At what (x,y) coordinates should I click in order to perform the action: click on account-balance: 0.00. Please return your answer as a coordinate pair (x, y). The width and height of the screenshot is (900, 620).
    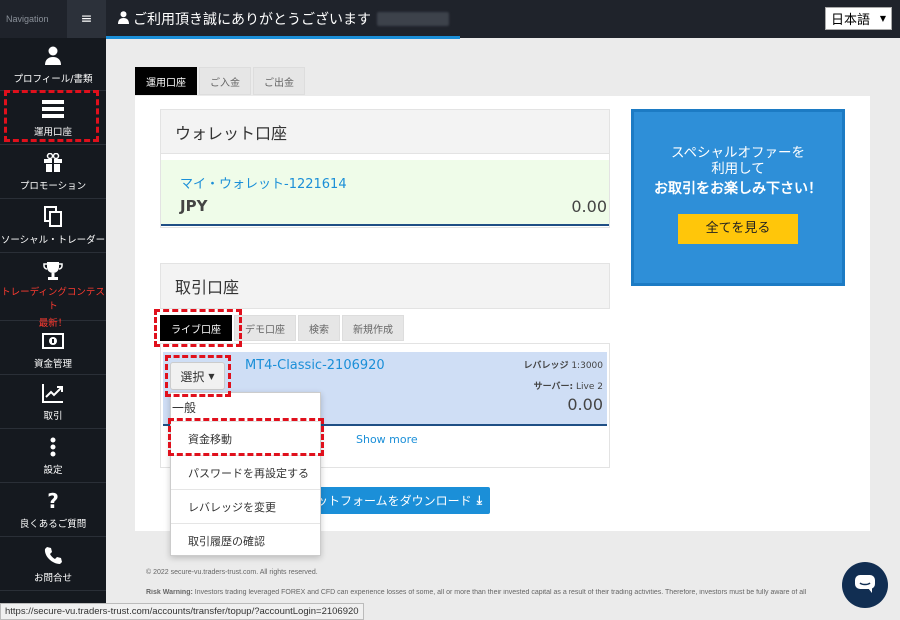
    Looking at the image, I should click on (585, 404).